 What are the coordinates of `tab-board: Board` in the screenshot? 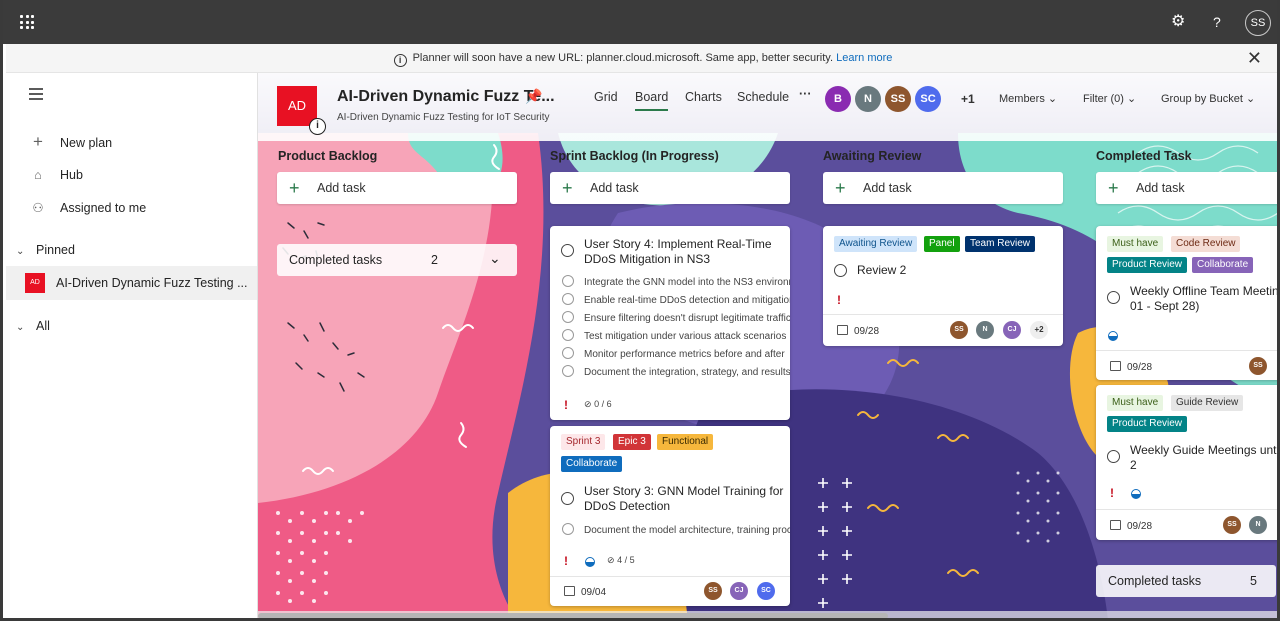 It's located at (652, 100).